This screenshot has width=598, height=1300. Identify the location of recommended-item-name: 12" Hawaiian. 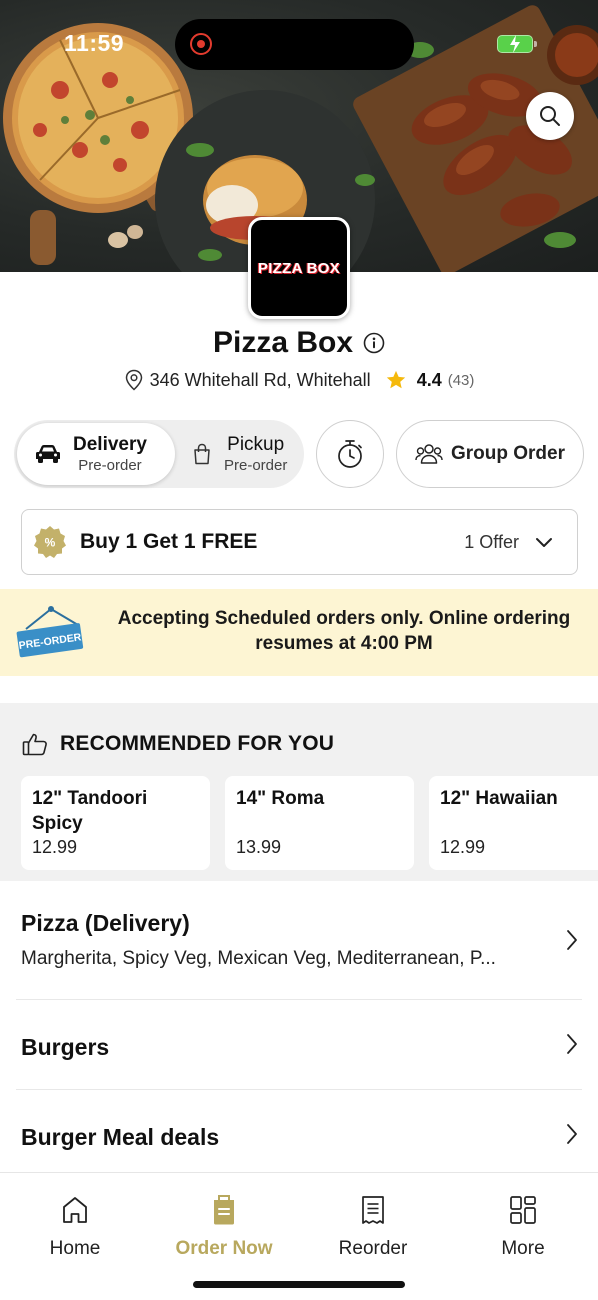
(499, 798).